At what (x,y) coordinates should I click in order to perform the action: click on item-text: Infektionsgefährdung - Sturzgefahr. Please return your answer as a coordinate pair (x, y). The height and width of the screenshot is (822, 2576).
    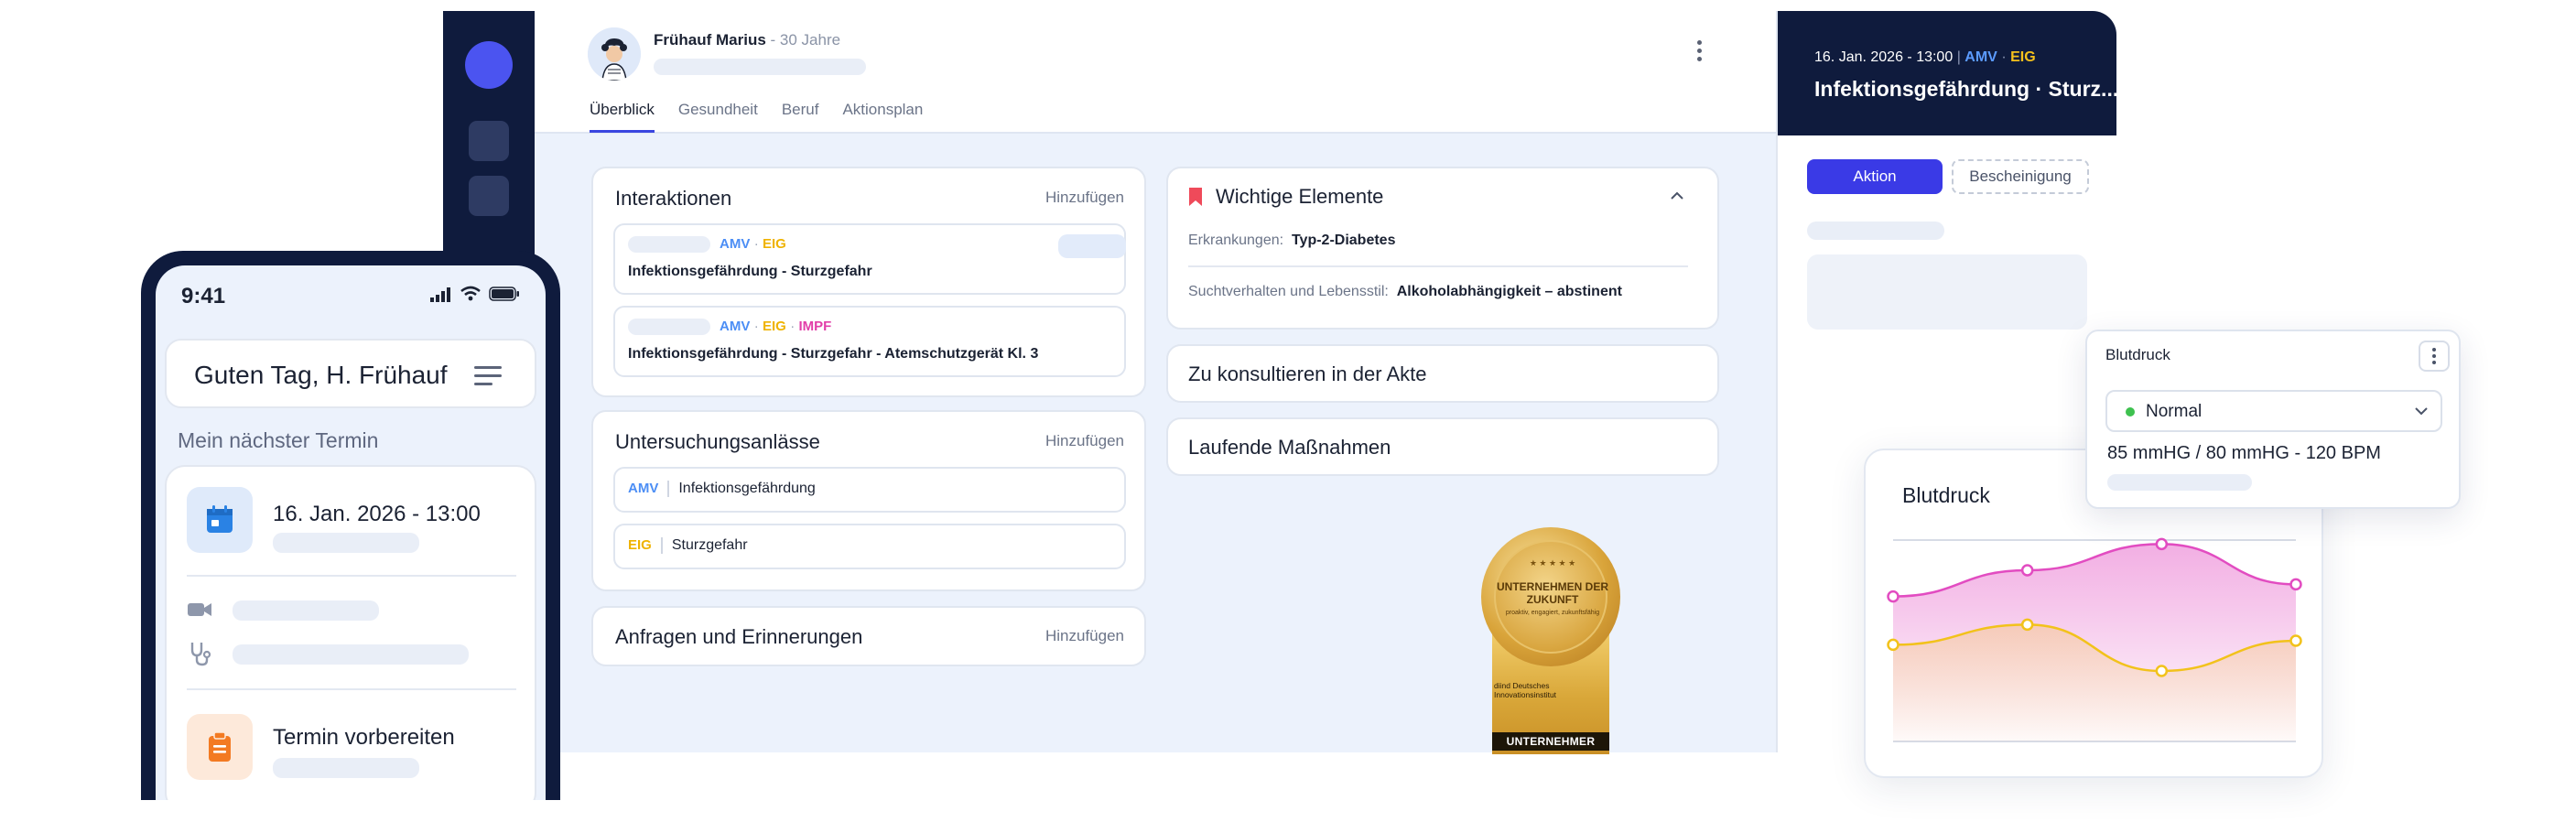
    Looking at the image, I should click on (750, 271).